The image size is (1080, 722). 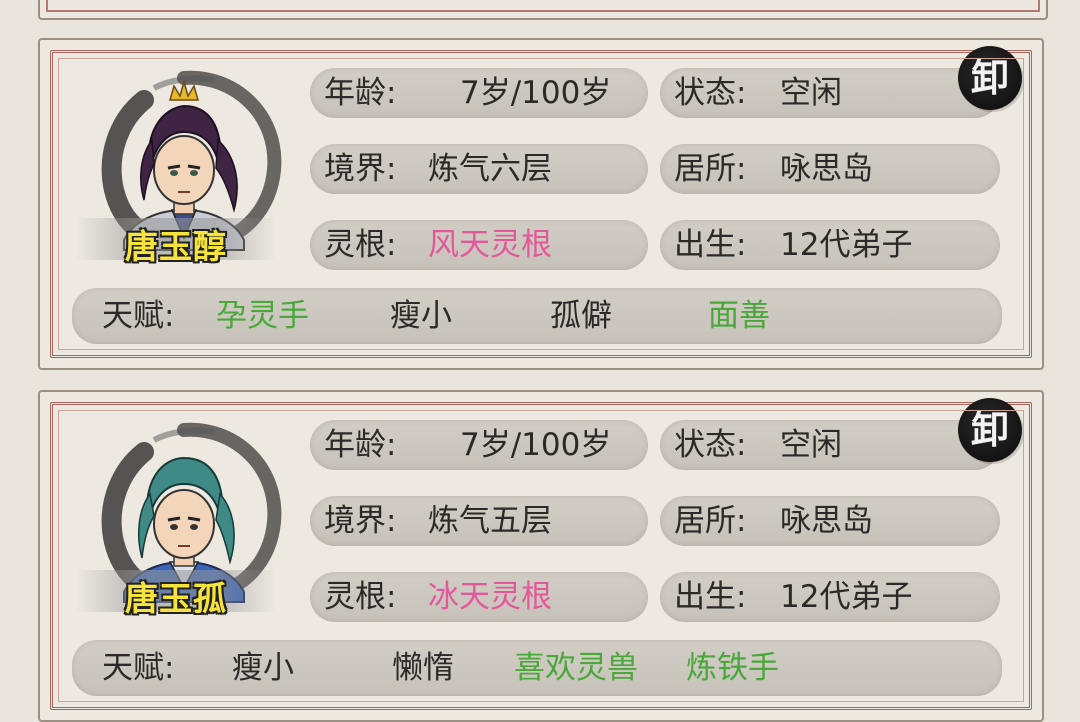 I want to click on realm-value: 炼气五层, so click(x=490, y=521).